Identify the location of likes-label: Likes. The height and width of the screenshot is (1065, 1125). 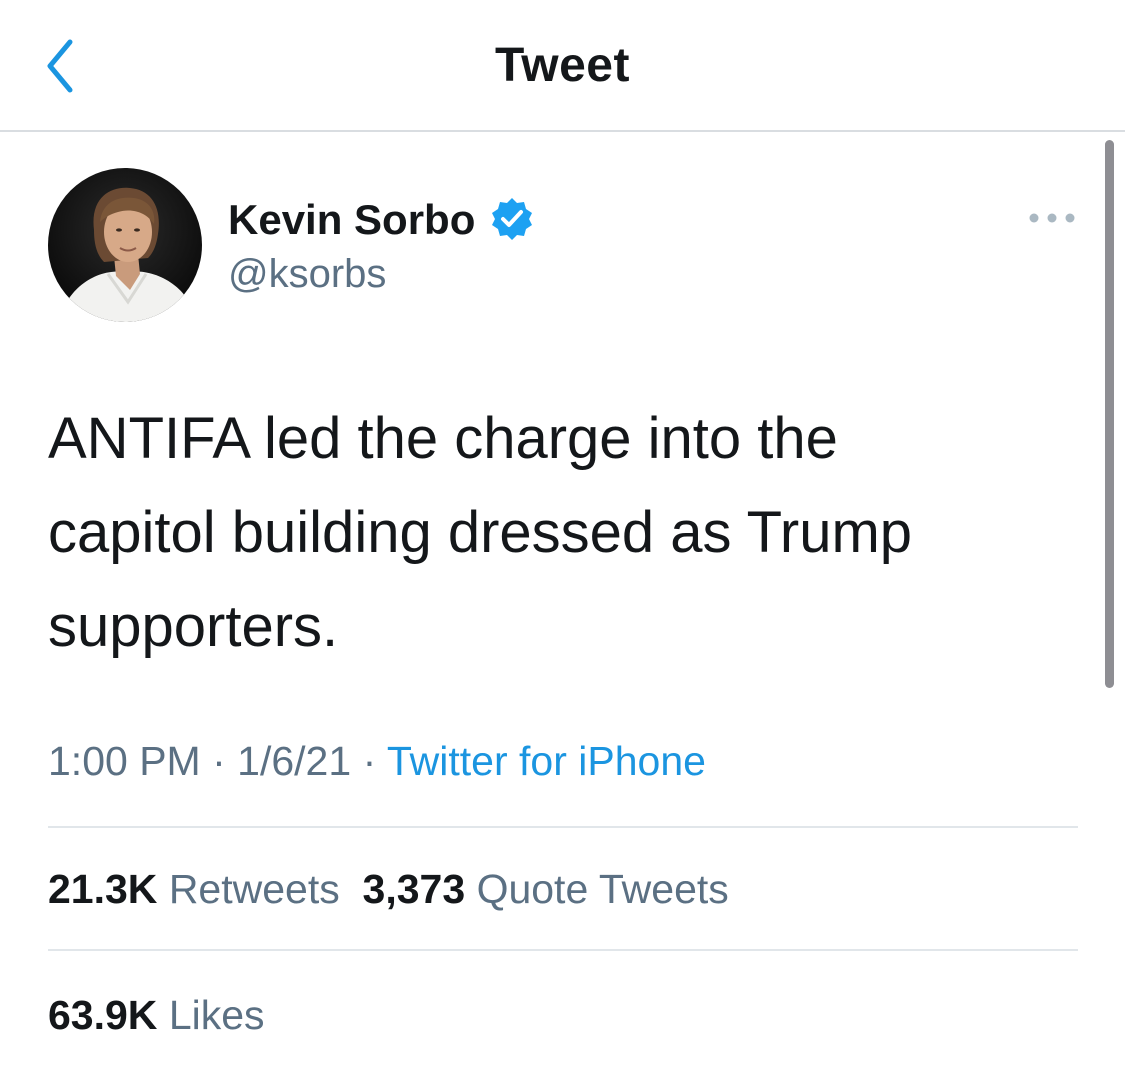
(216, 1015).